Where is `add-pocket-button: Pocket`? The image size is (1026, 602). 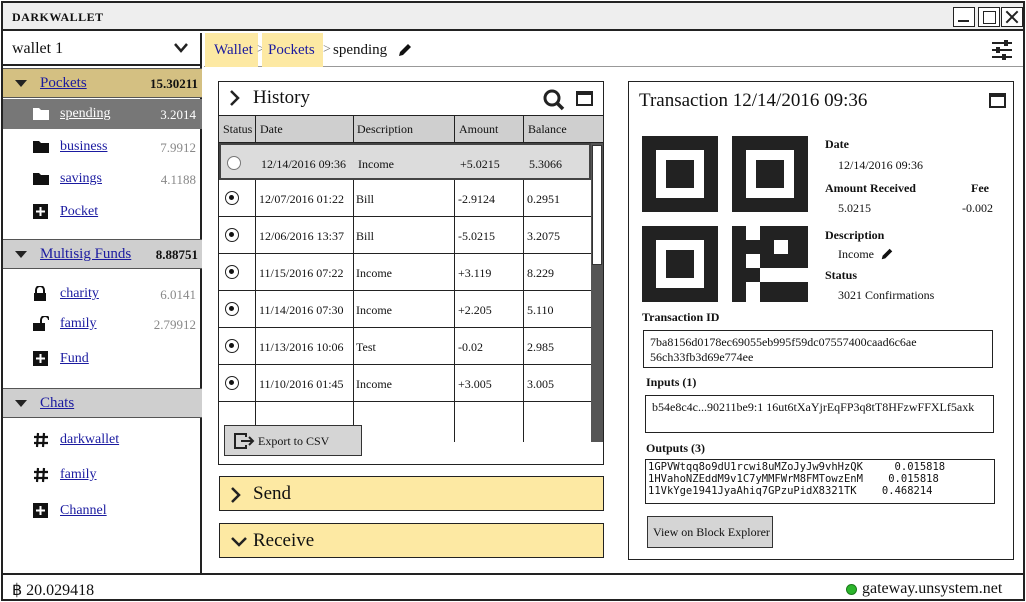 add-pocket-button: Pocket is located at coordinates (102, 212).